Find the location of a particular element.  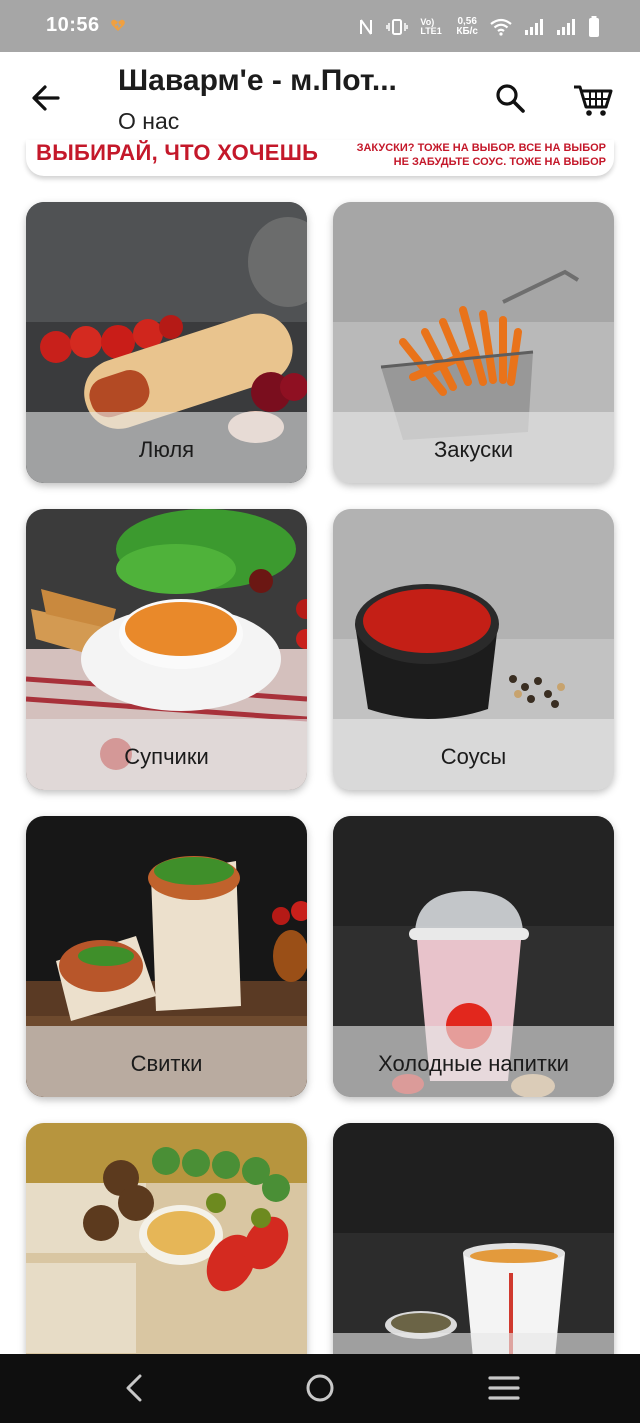

arrow-left-icon is located at coordinates (46, 98).